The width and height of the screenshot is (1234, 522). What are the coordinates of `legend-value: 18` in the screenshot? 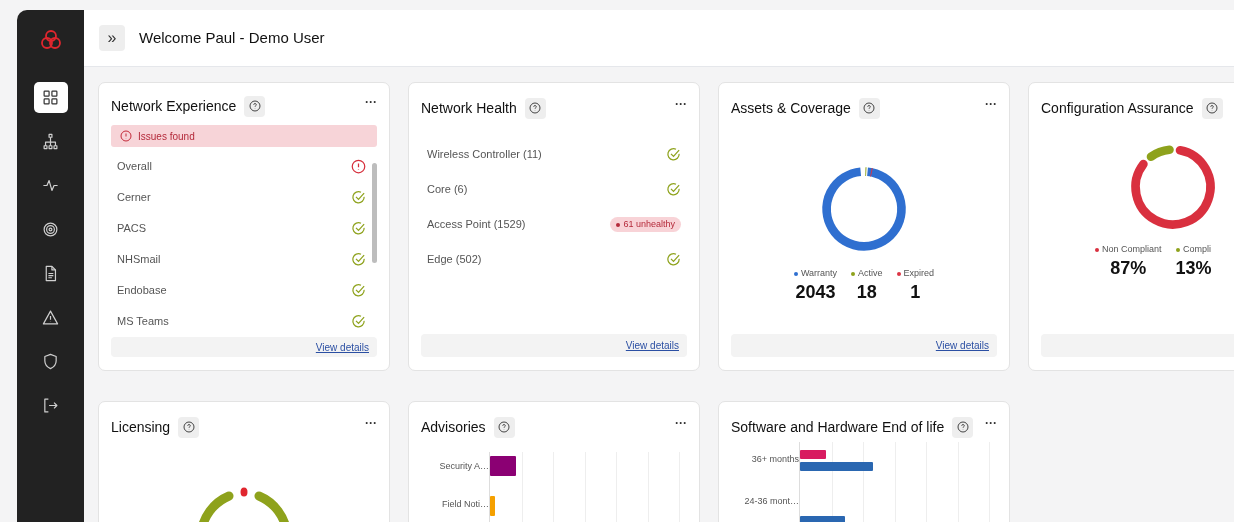 It's located at (866, 291).